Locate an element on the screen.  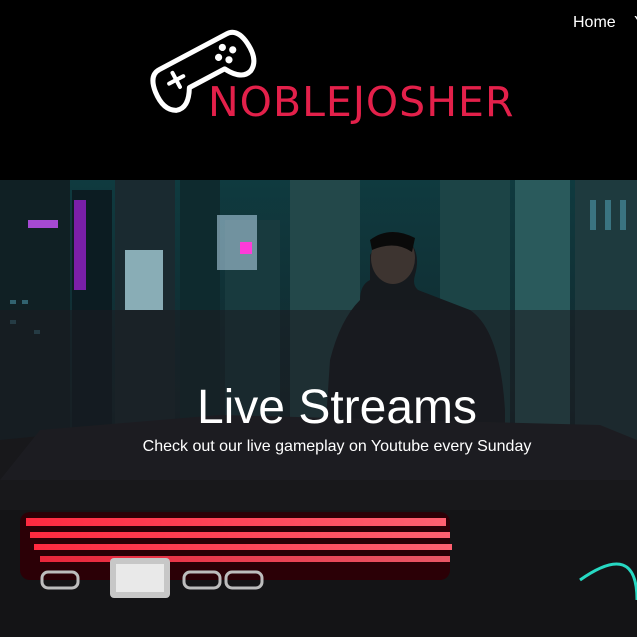
brand-name: NOBLEJOSHER is located at coordinates (361, 102).